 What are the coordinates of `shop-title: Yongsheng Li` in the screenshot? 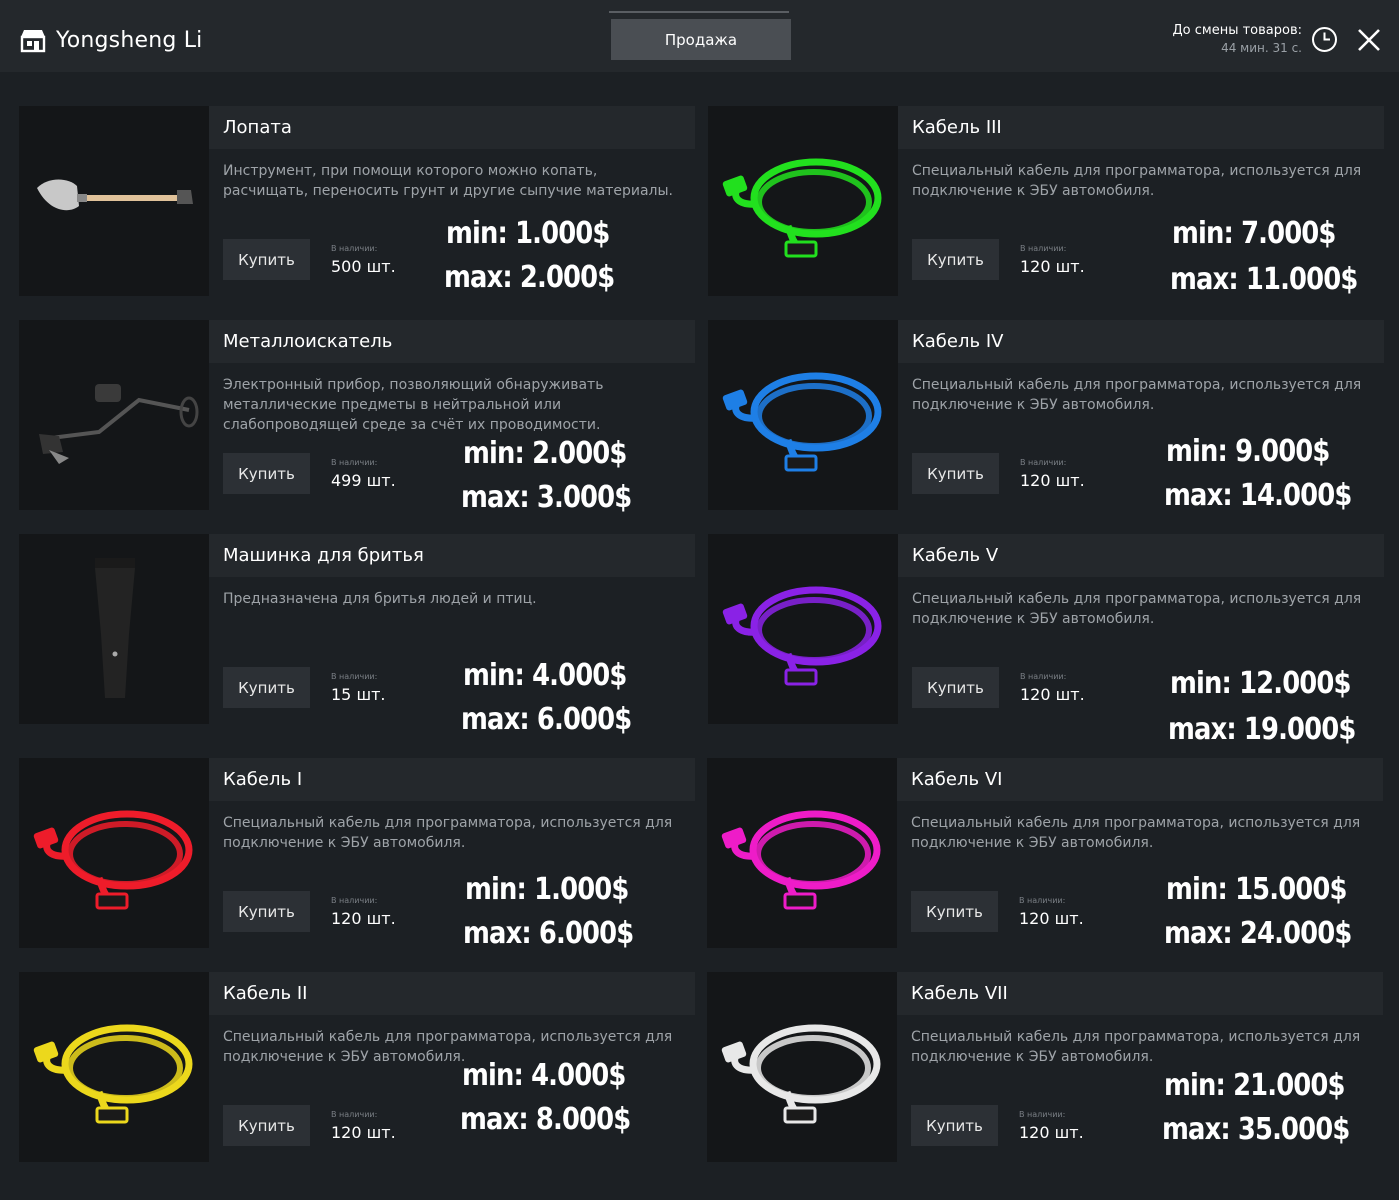 It's located at (111, 40).